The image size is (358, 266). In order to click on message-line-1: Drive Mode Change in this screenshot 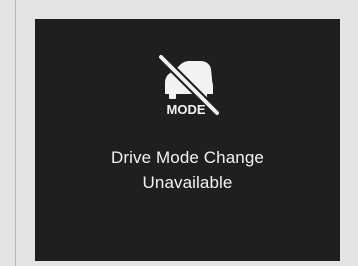, I will do `click(187, 157)`.